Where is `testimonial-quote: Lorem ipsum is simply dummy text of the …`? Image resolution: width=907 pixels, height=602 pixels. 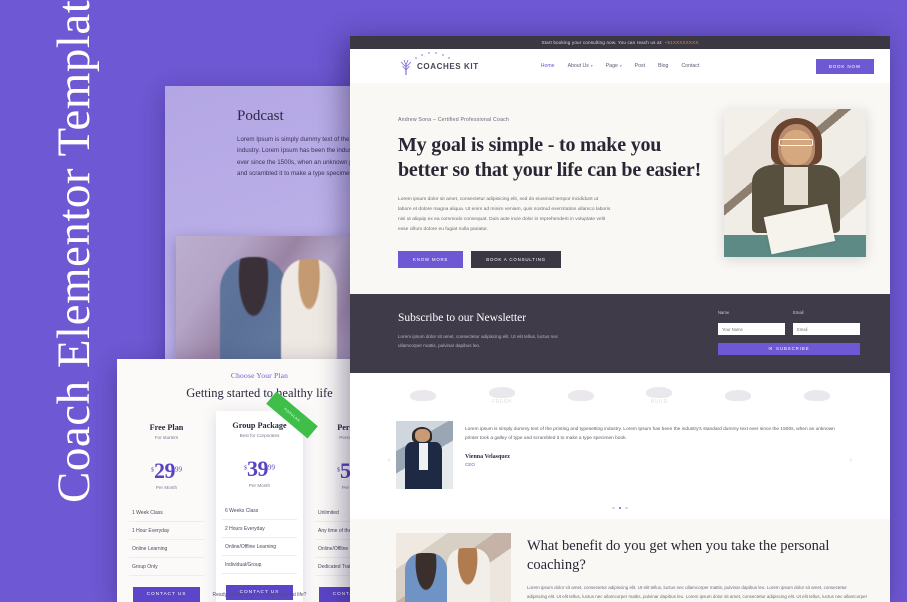
testimonial-quote: Lorem ipsum is simply dummy text of the … is located at coordinates (650, 433).